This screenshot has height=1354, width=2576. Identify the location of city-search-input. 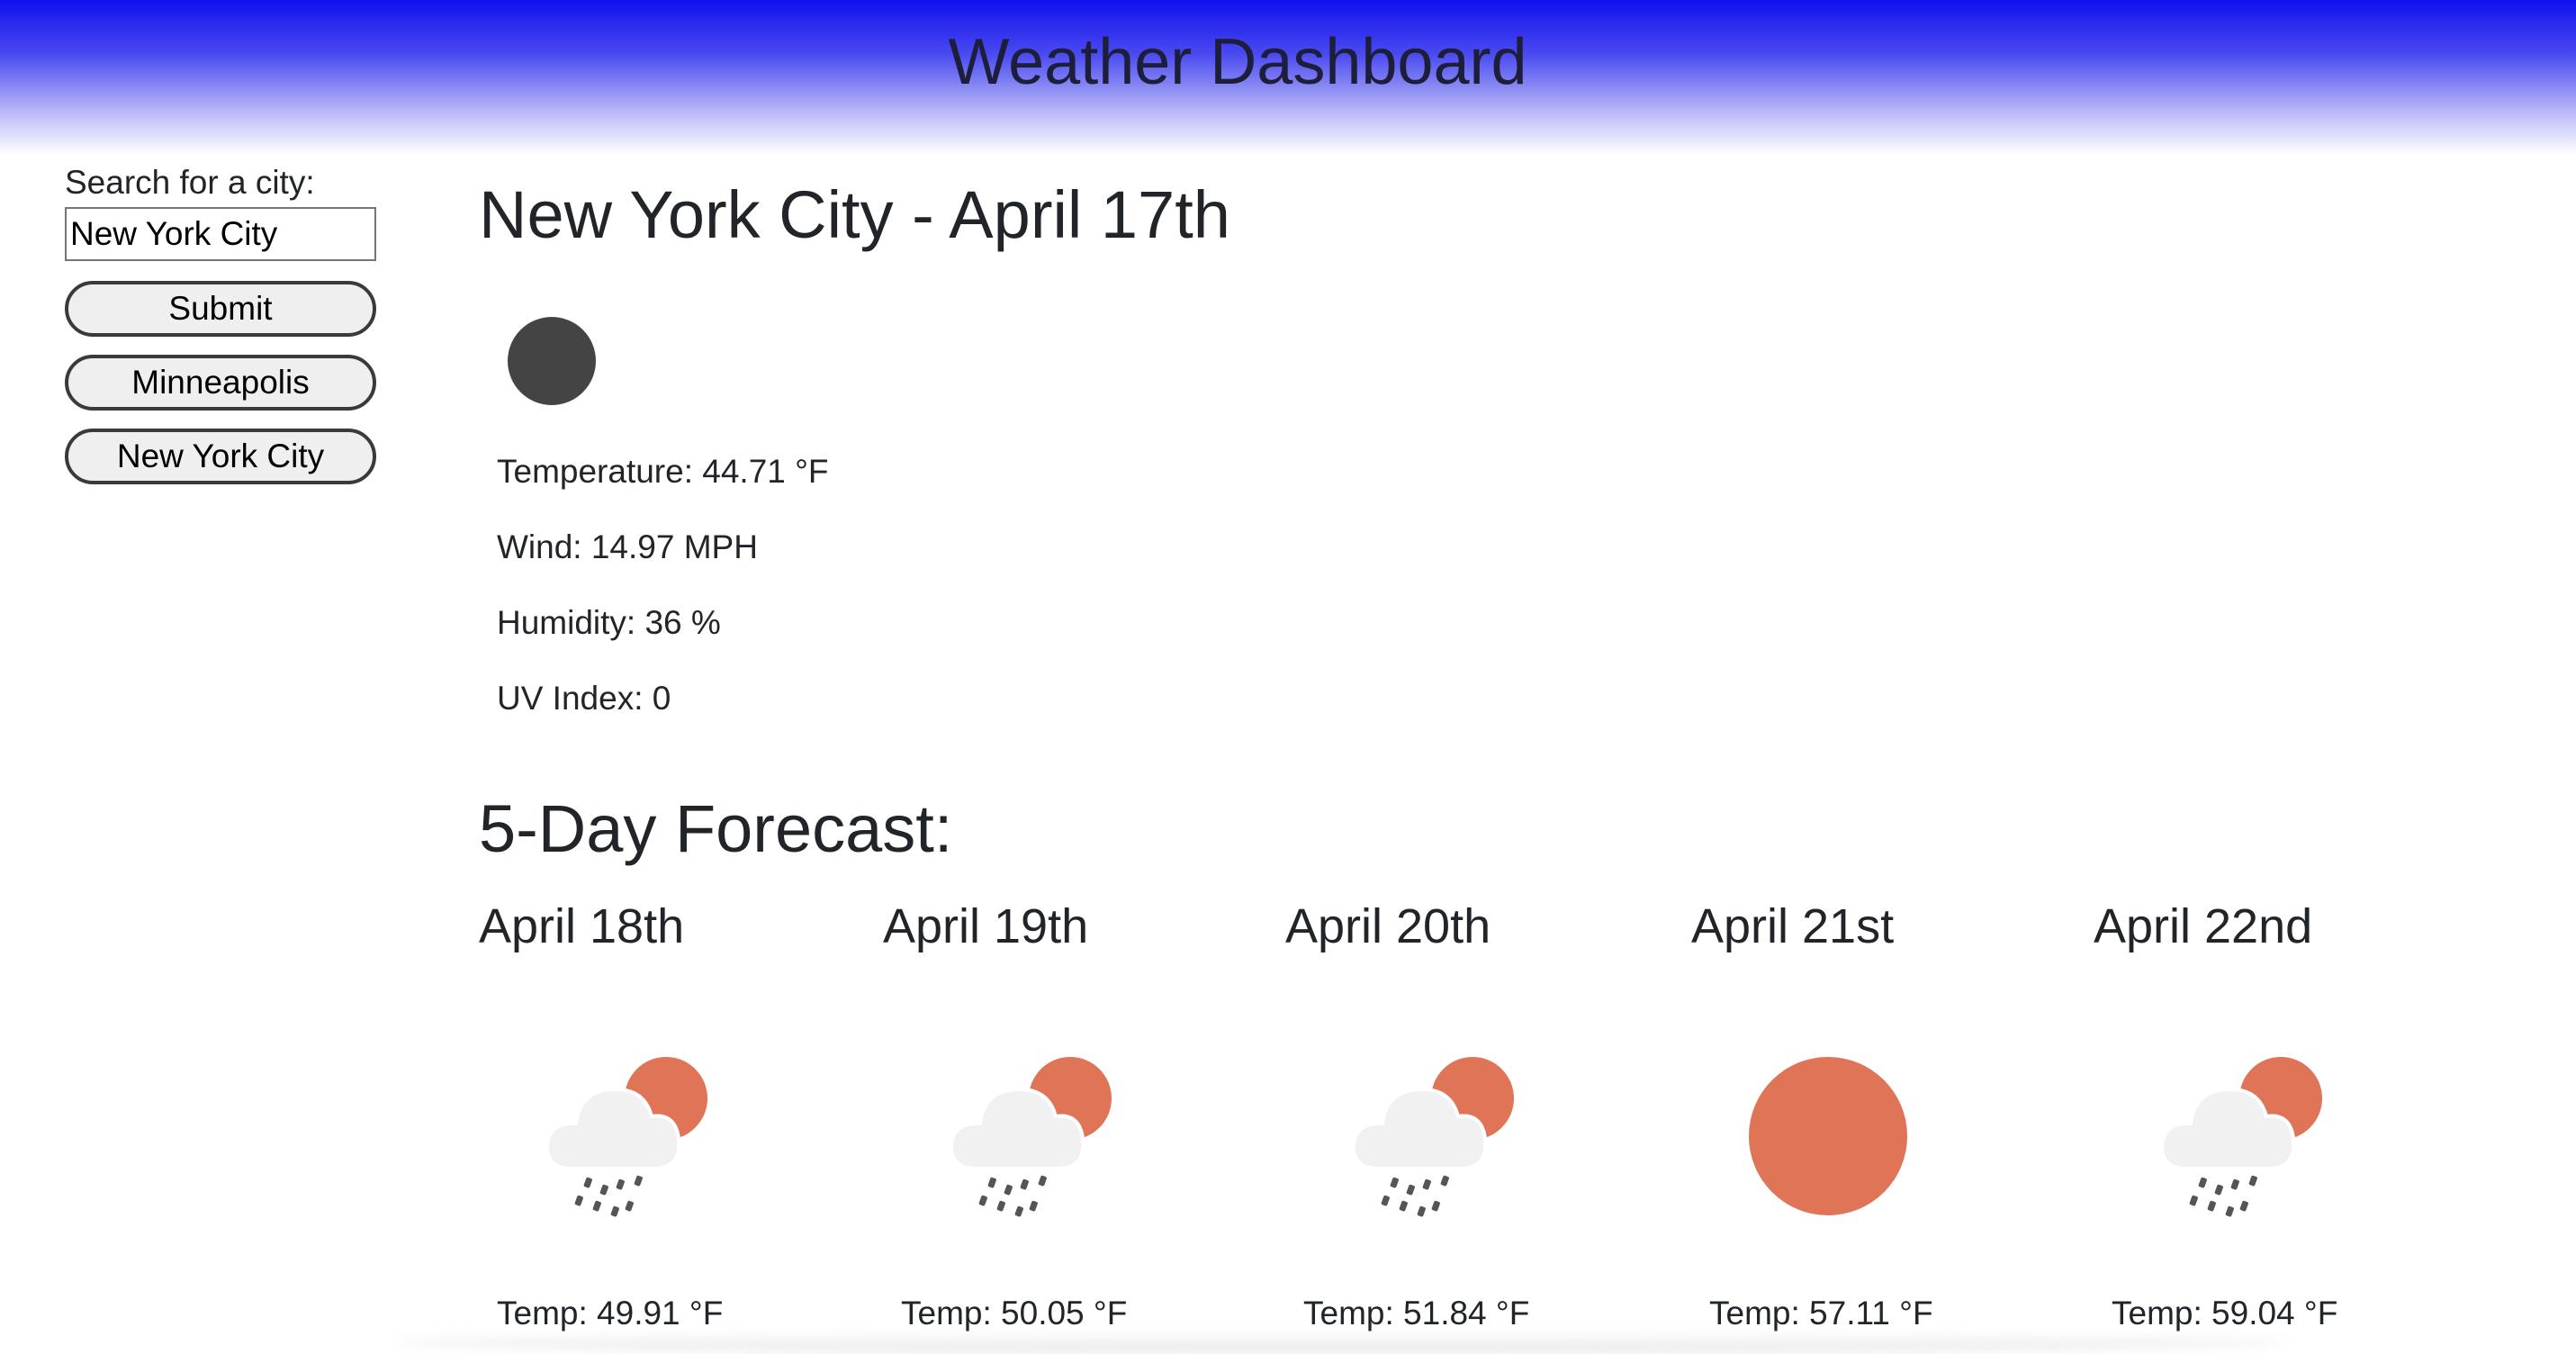
(220, 234).